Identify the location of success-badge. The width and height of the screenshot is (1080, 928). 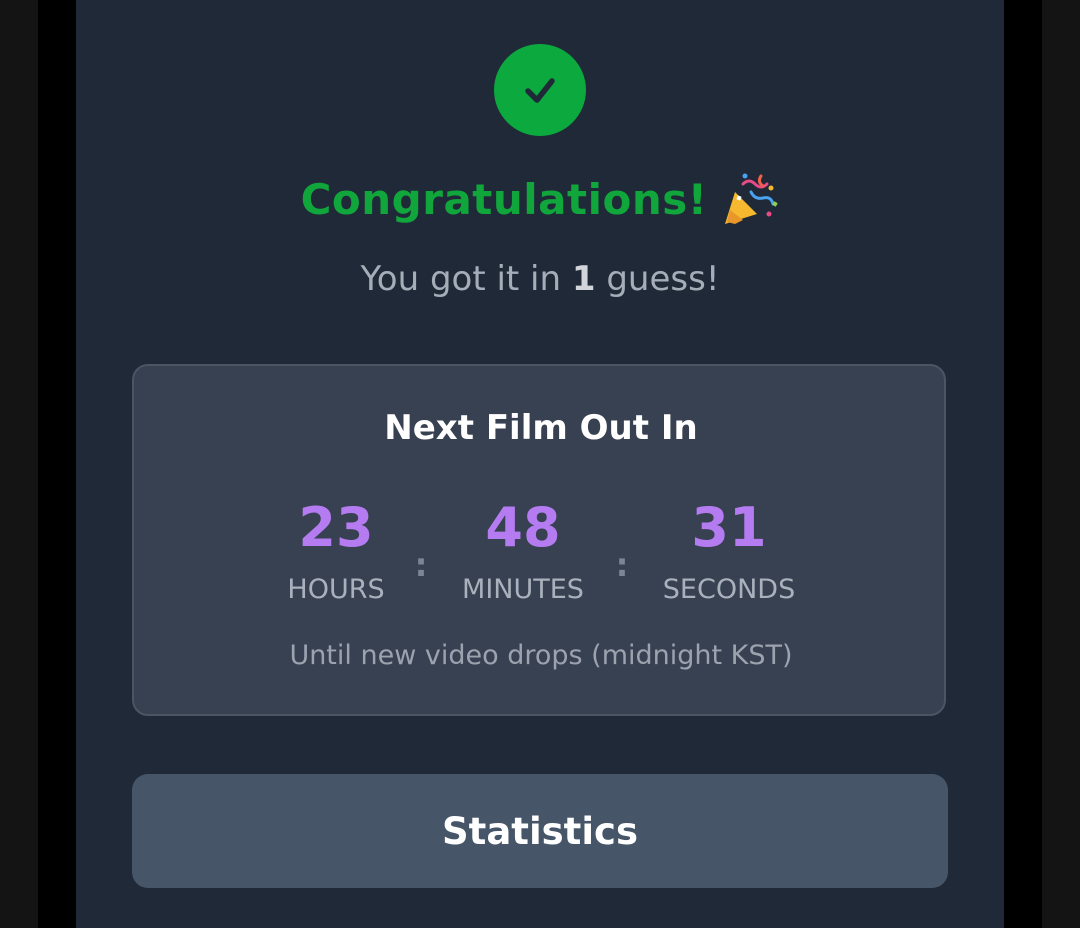
(540, 90).